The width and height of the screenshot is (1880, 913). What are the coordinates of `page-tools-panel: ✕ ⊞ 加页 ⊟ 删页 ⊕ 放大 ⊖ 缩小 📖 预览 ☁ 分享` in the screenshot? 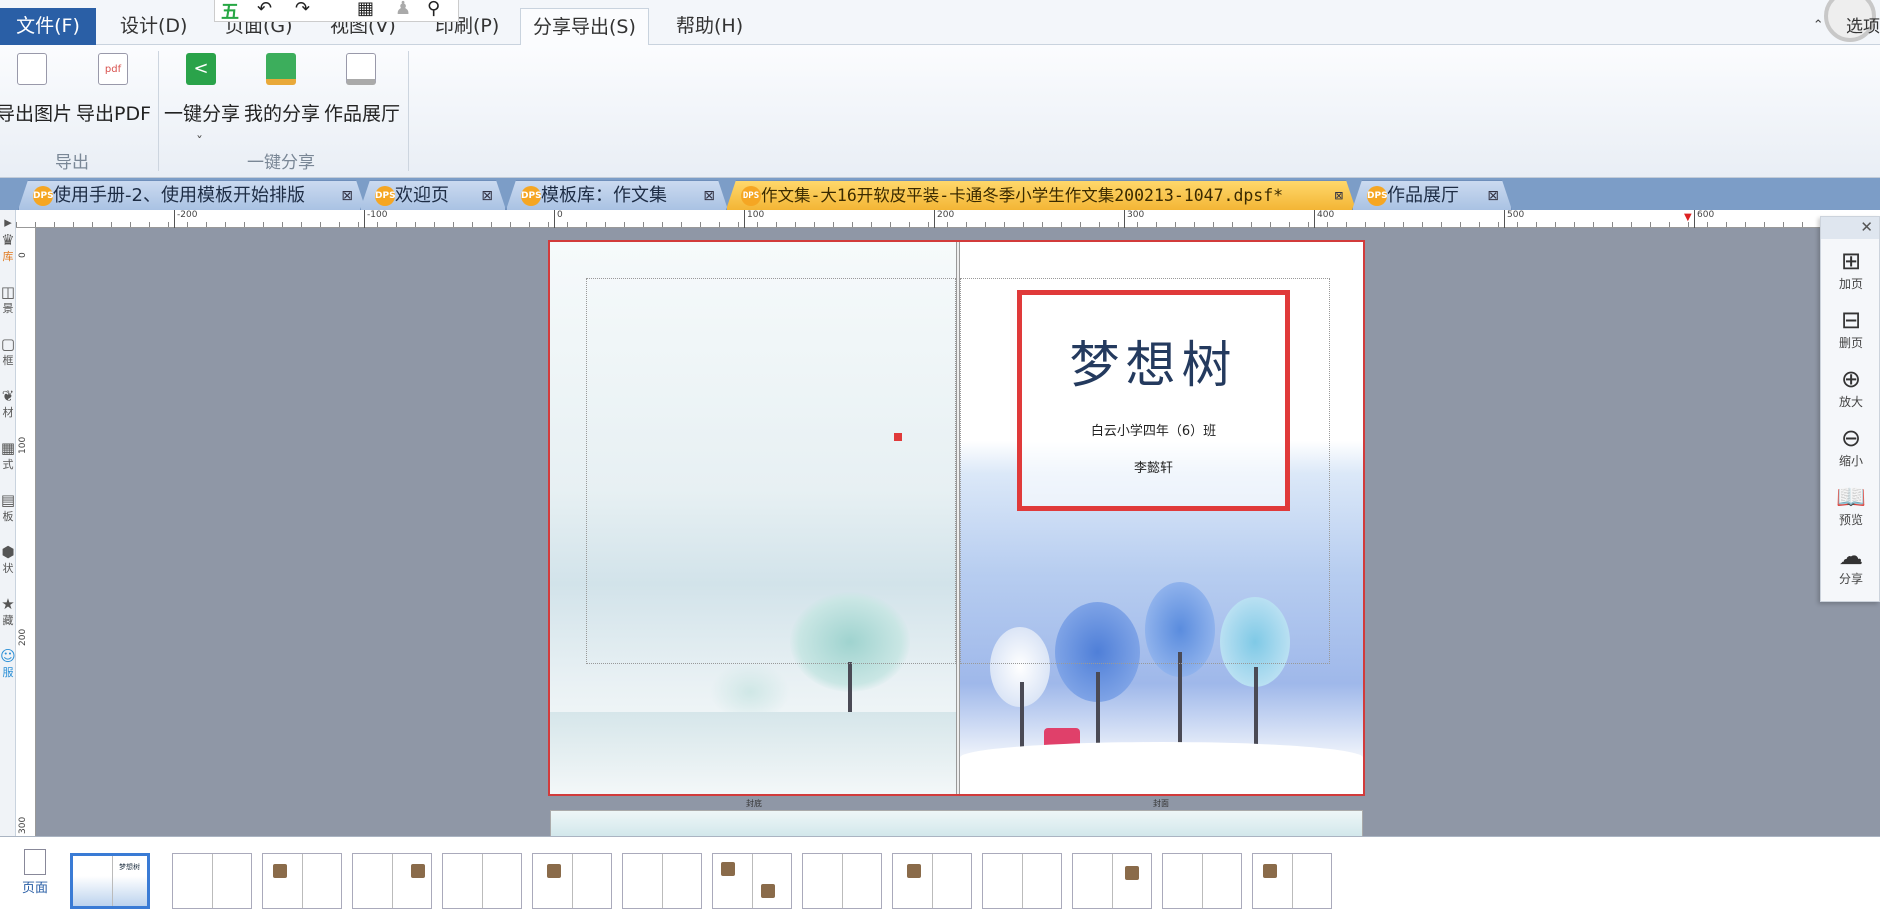 It's located at (1850, 409).